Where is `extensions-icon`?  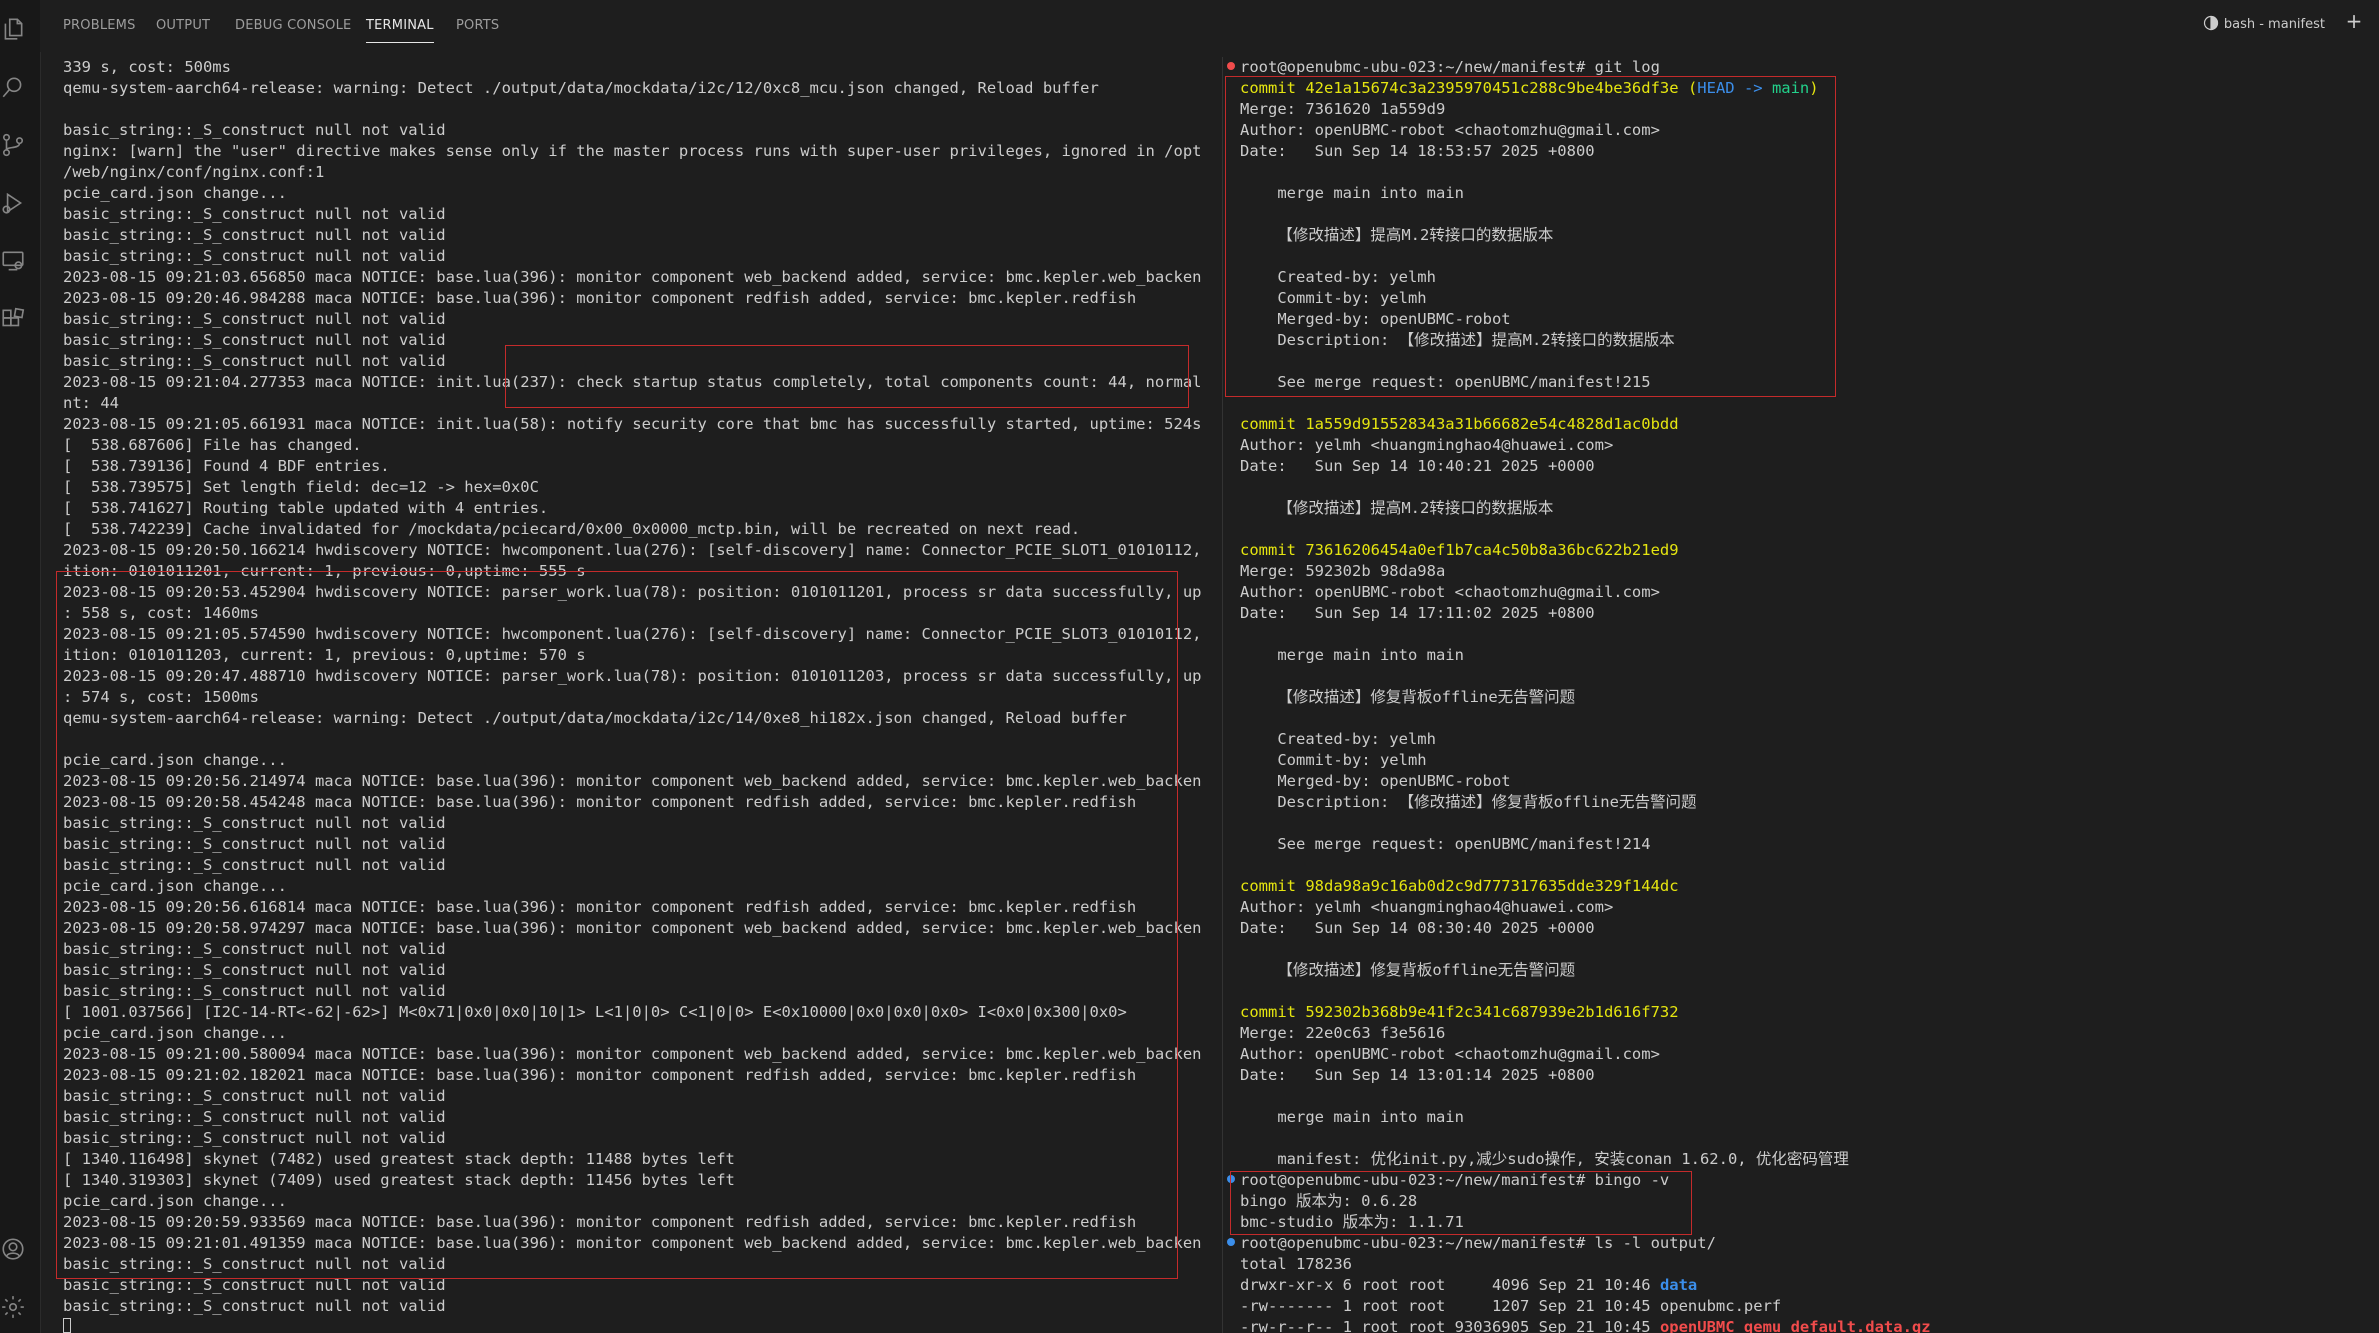
extensions-icon is located at coordinates (13, 319).